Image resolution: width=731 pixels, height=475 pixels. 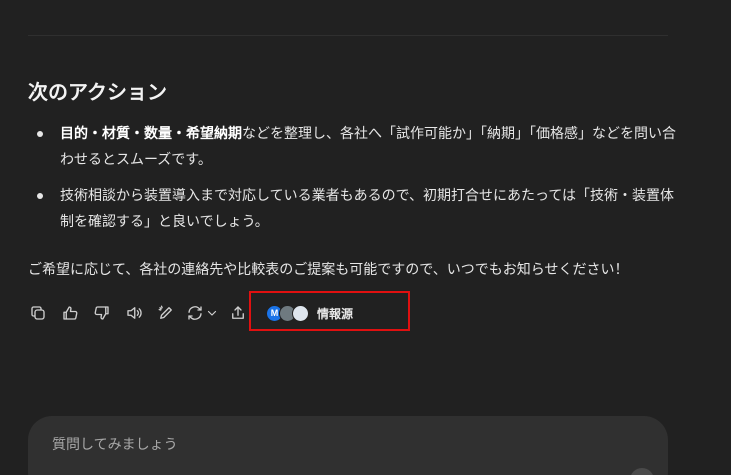 I want to click on speaker-icon, so click(x=134, y=313).